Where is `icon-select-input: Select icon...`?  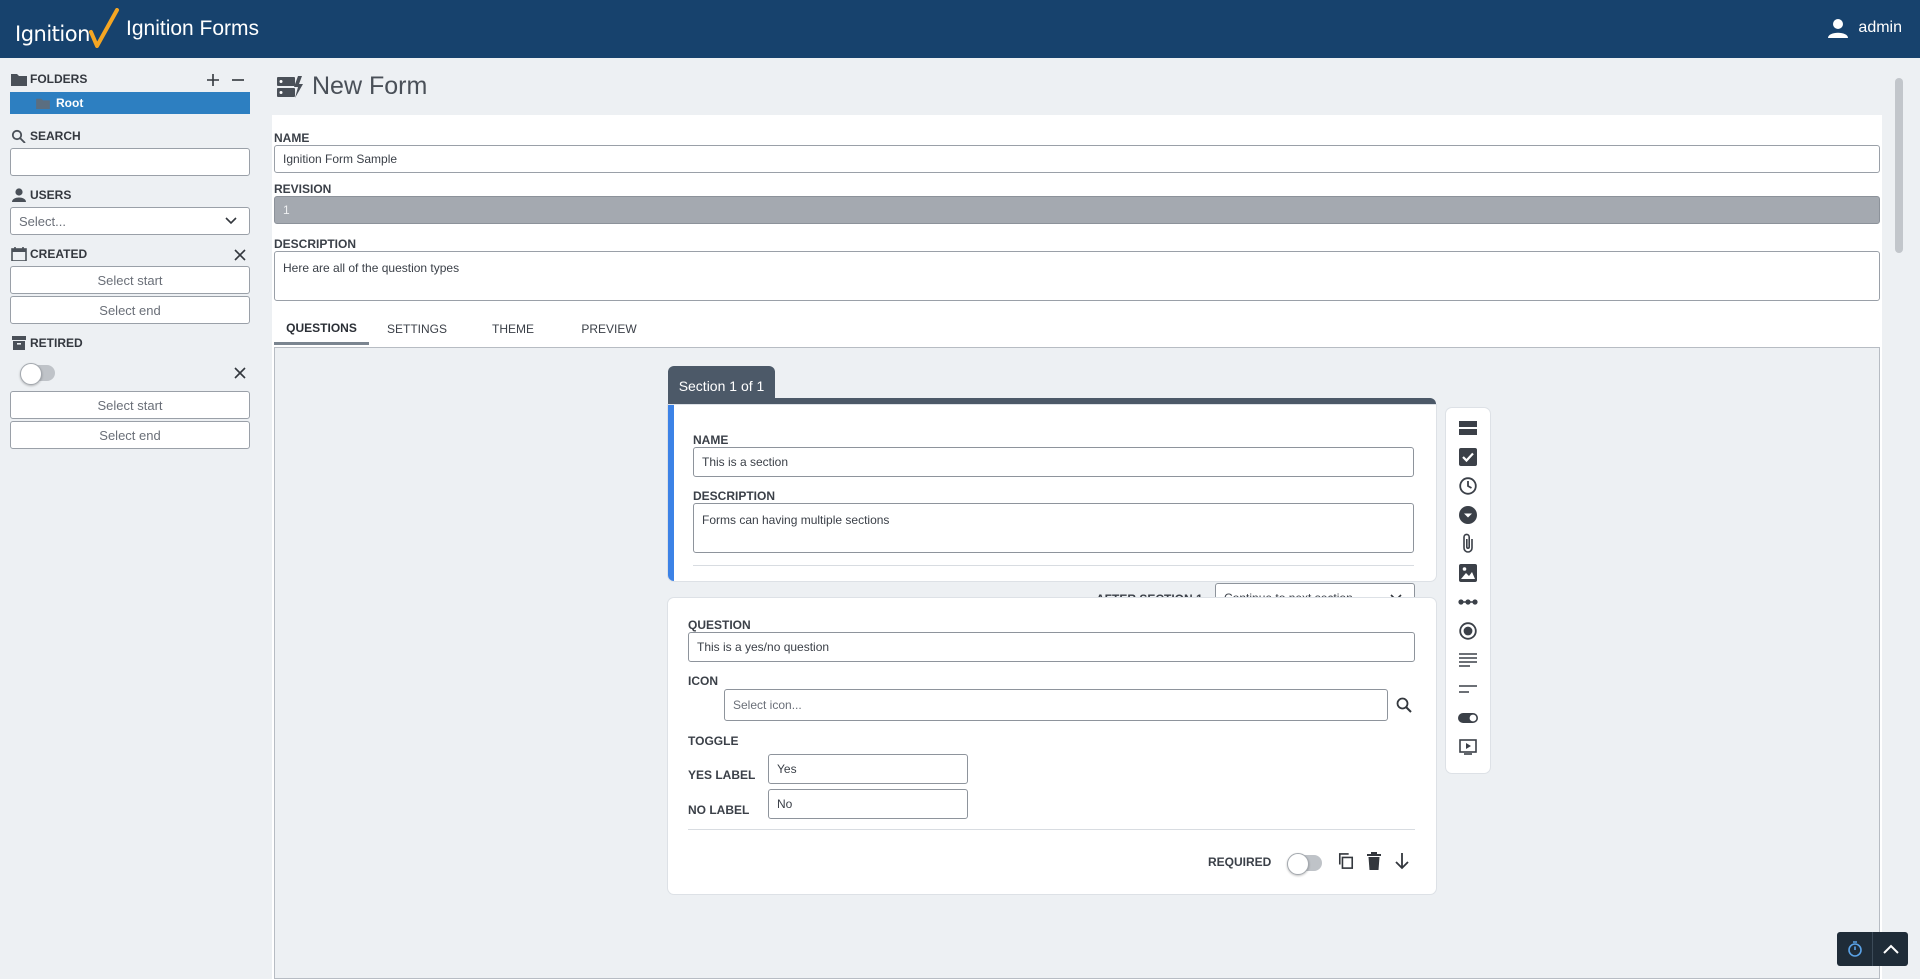 icon-select-input: Select icon... is located at coordinates (1056, 705).